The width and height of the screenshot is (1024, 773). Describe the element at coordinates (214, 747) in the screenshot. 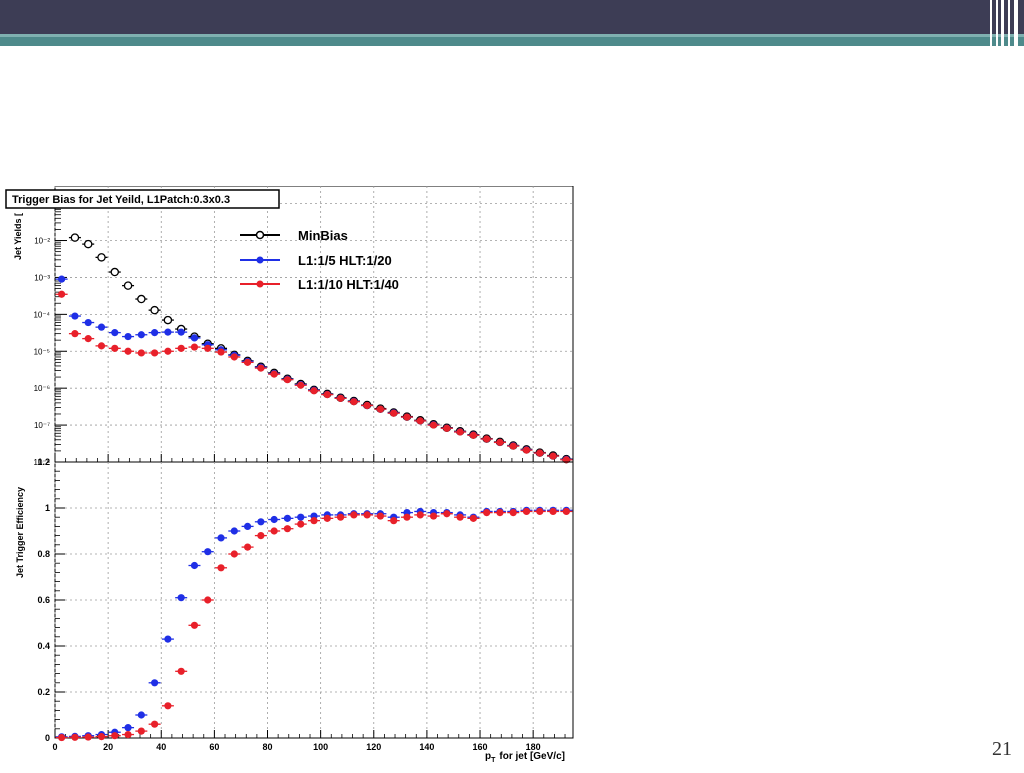

I see `efficiency-x-tick-label: 60` at that location.